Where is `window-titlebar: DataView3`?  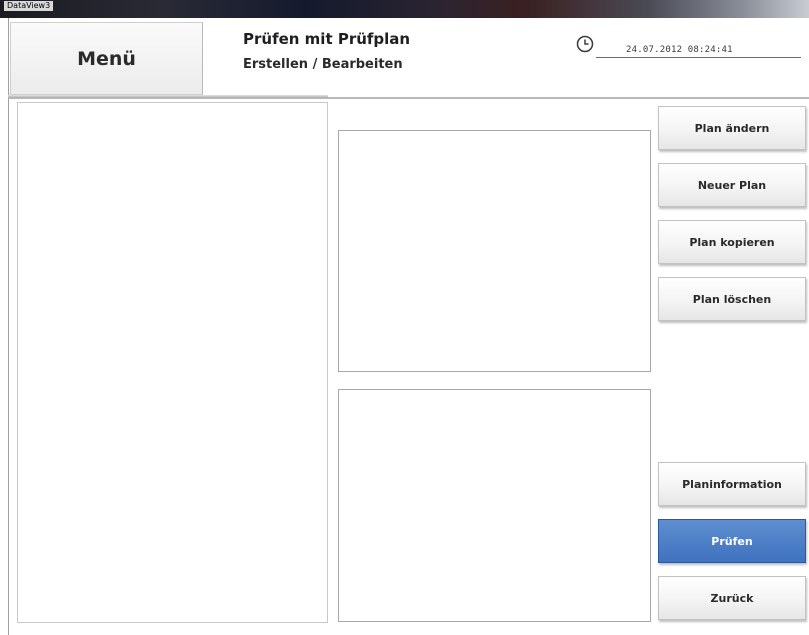
window-titlebar: DataView3 is located at coordinates (404, 9).